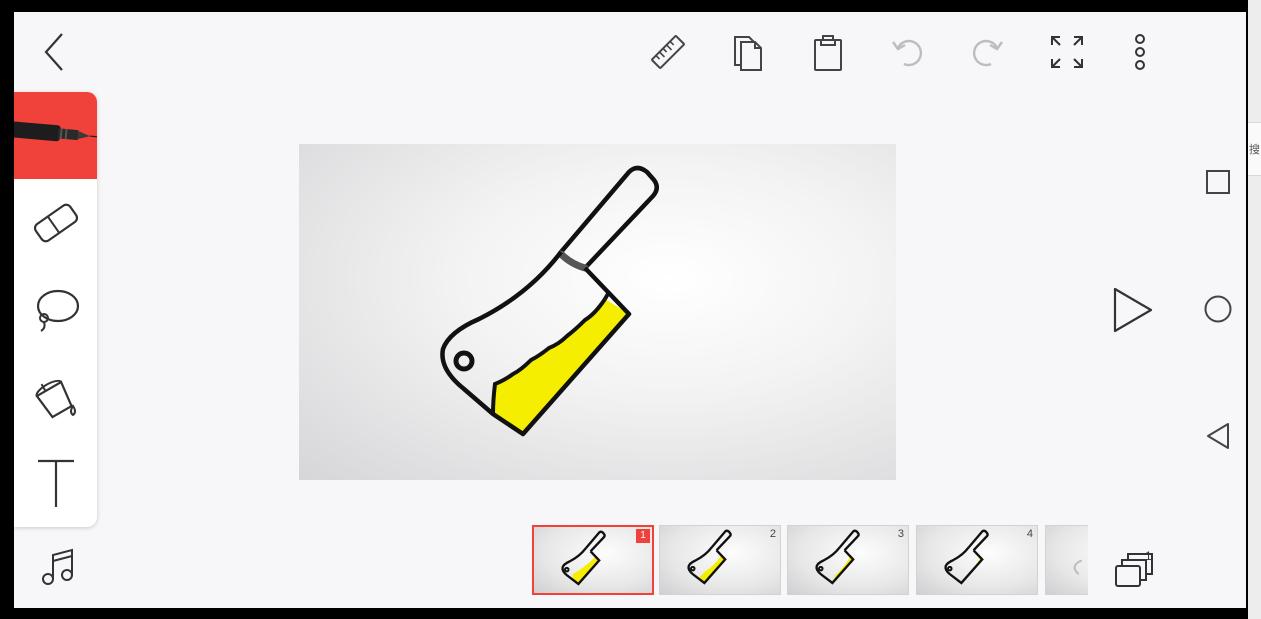 This screenshot has height=619, width=1261. I want to click on undo-button, so click(908, 52).